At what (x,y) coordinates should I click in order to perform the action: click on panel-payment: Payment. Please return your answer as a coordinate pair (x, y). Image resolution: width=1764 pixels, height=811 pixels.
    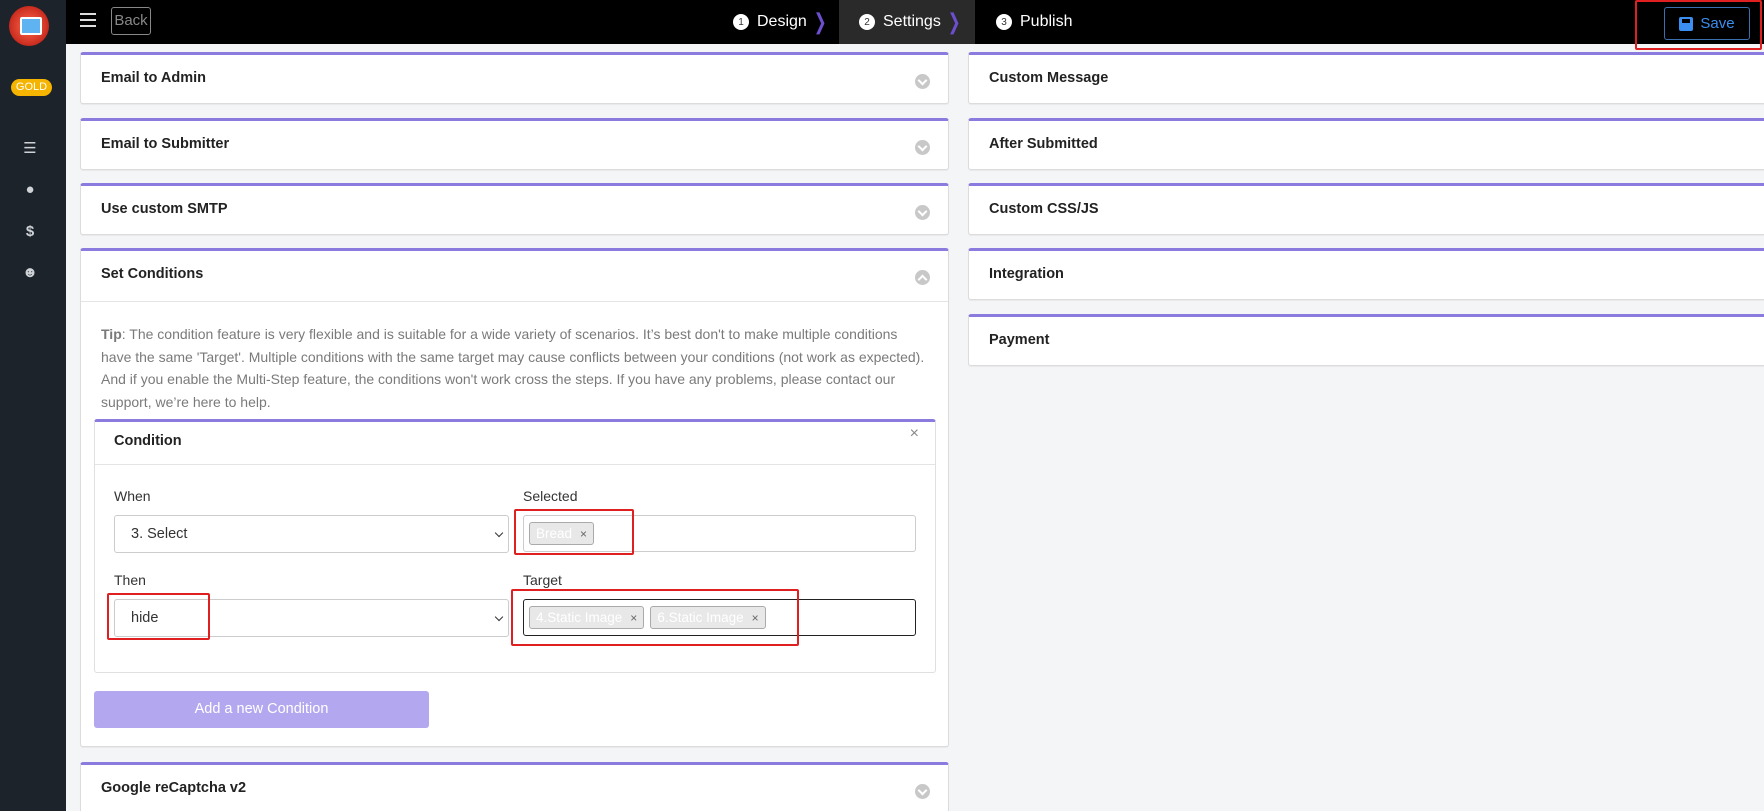
    Looking at the image, I should click on (1366, 340).